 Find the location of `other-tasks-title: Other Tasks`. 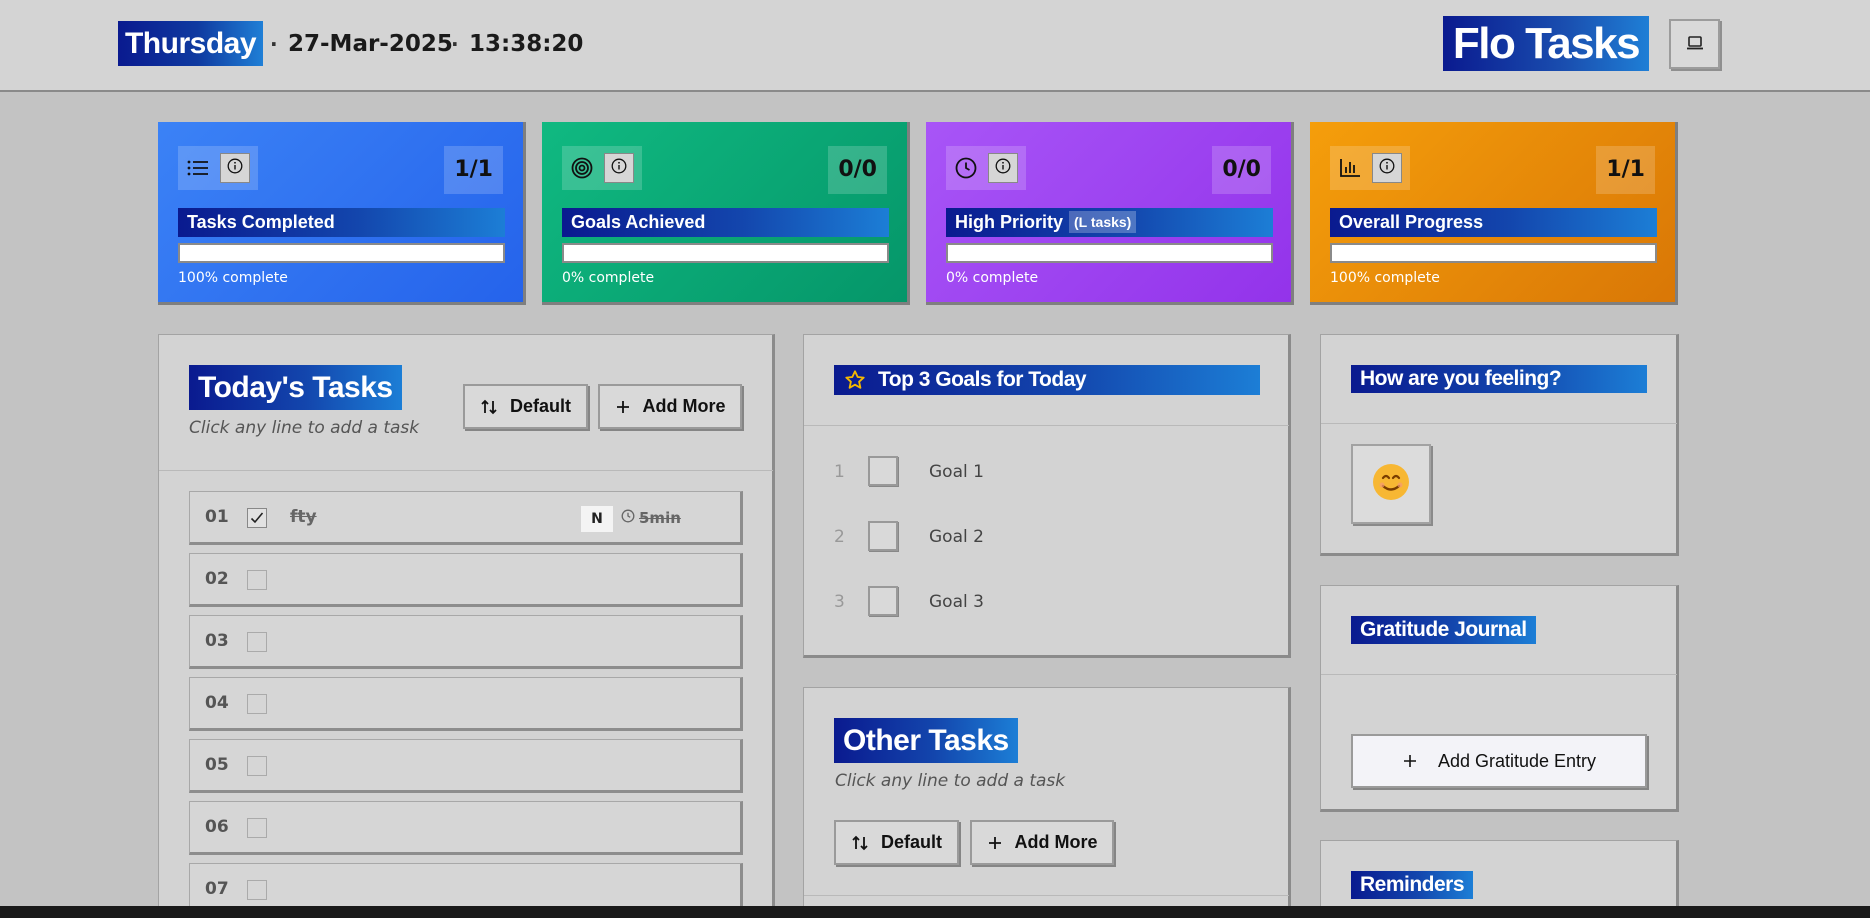

other-tasks-title: Other Tasks is located at coordinates (926, 740).